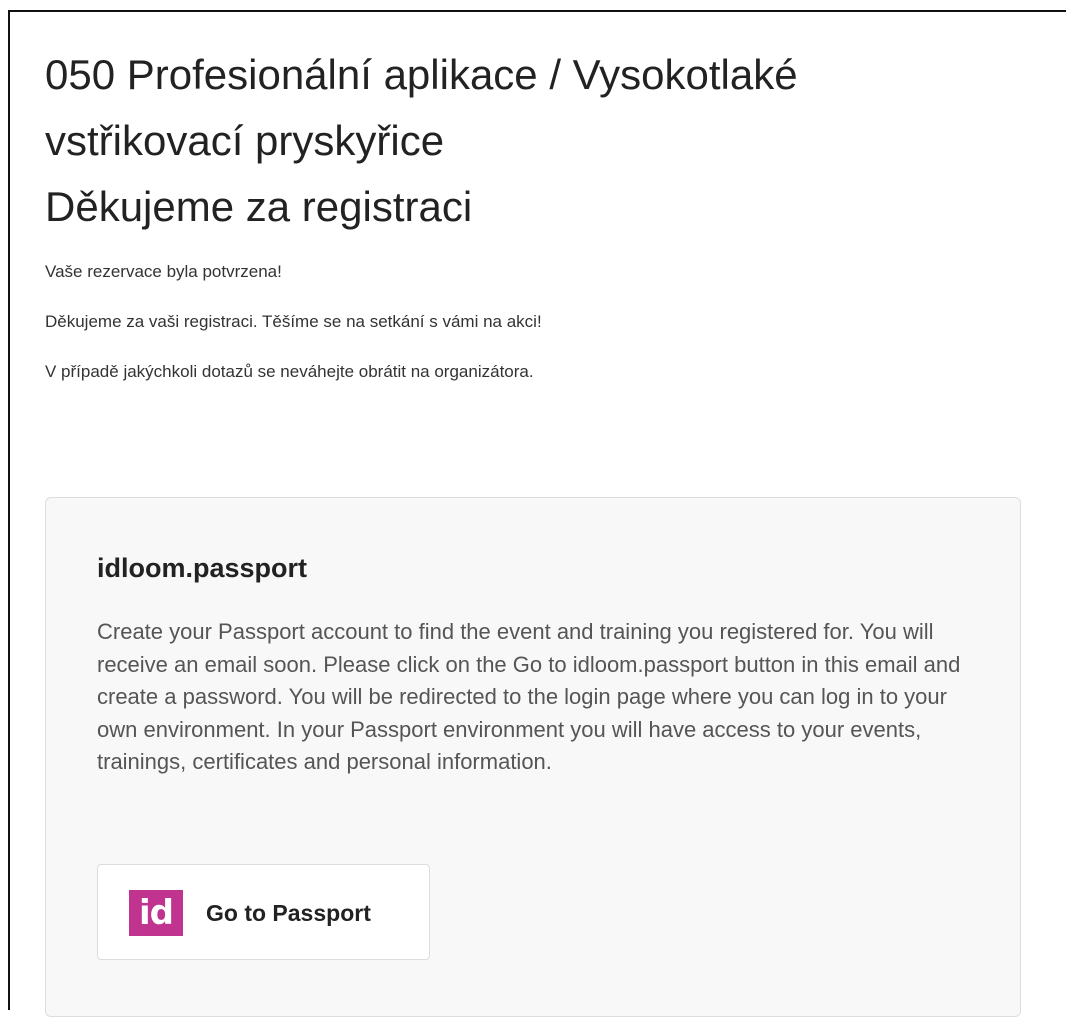  I want to click on page-title-line-3: Děkujeme za registraci, so click(259, 206).